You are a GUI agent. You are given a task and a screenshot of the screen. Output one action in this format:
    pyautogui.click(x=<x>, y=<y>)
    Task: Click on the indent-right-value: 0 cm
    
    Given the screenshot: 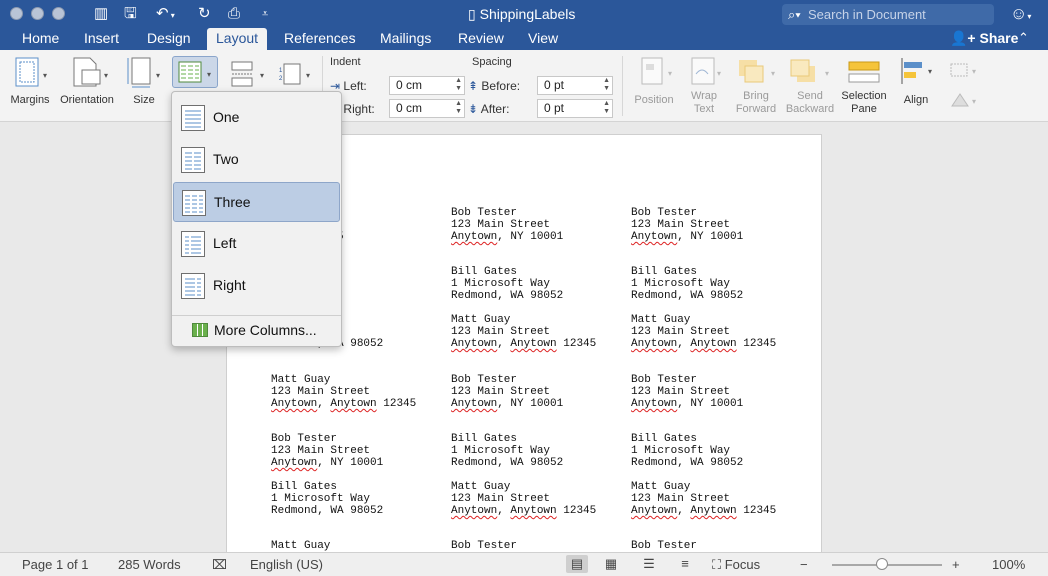 What is the action you would take?
    pyautogui.click(x=409, y=108)
    